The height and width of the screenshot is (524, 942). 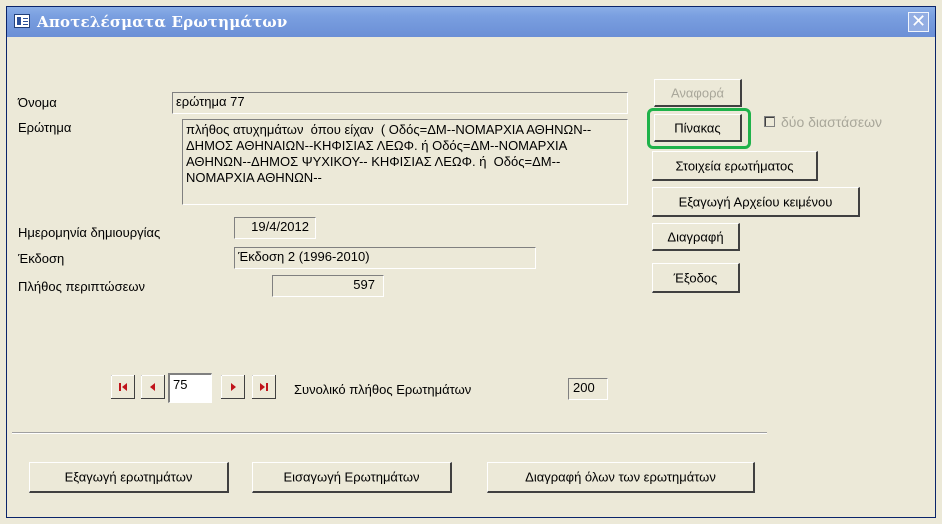 I want to click on window-title: Αποτελέσματα Ερωτημάτων, so click(x=162, y=22).